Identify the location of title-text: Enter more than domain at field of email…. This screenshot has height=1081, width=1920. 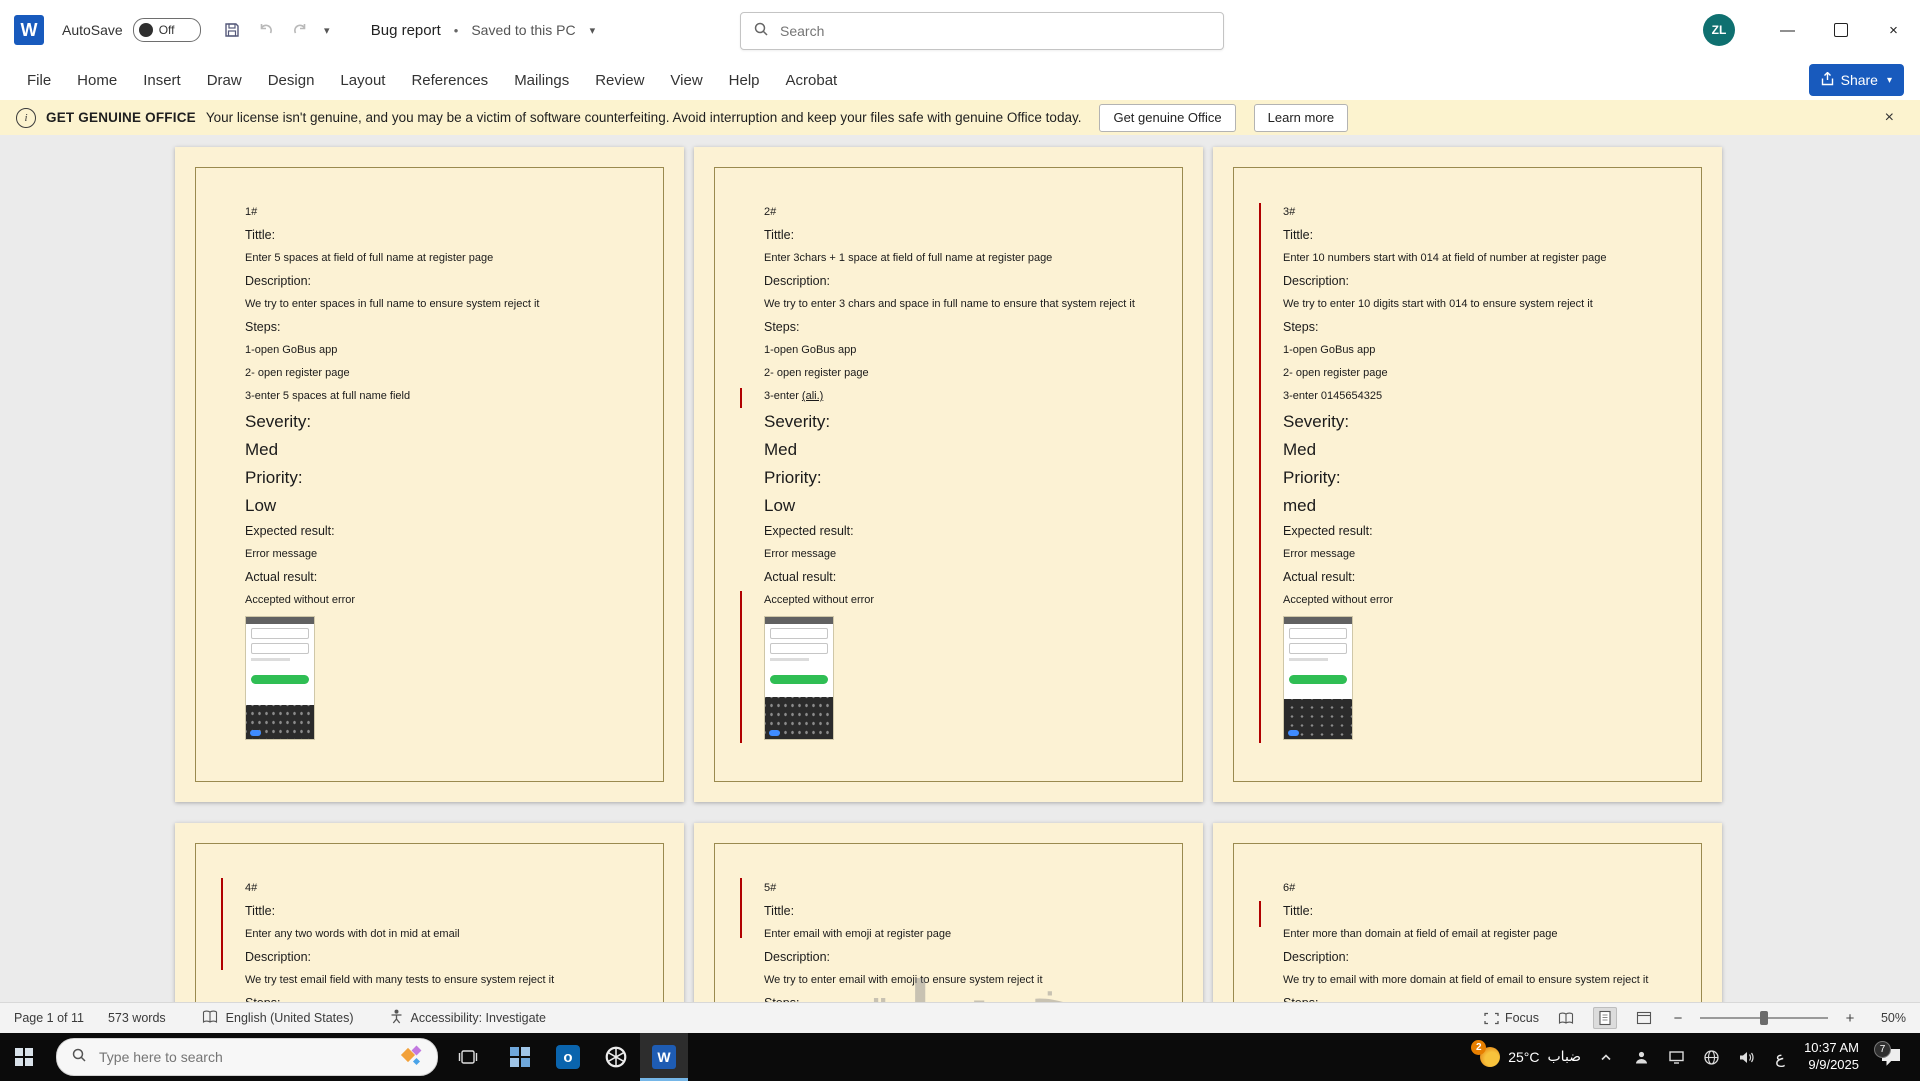
(1479, 938).